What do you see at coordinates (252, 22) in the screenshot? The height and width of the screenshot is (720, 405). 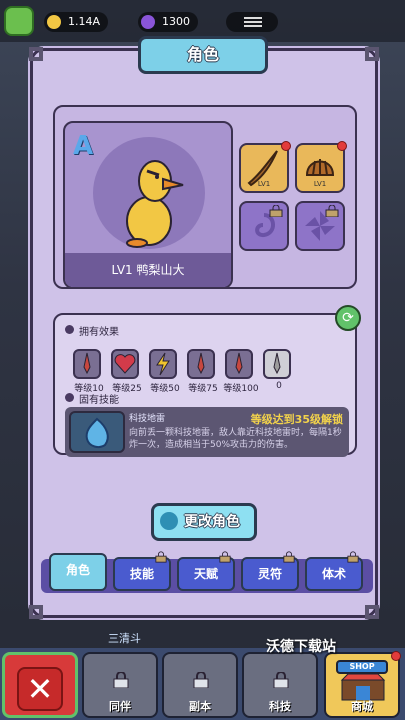 I see `menu-button` at bounding box center [252, 22].